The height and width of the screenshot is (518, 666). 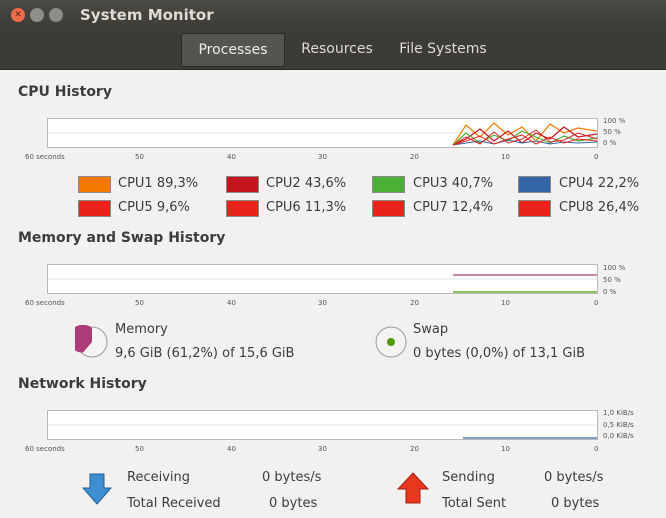 What do you see at coordinates (505, 449) in the screenshot?
I see `network-axis-10: 10` at bounding box center [505, 449].